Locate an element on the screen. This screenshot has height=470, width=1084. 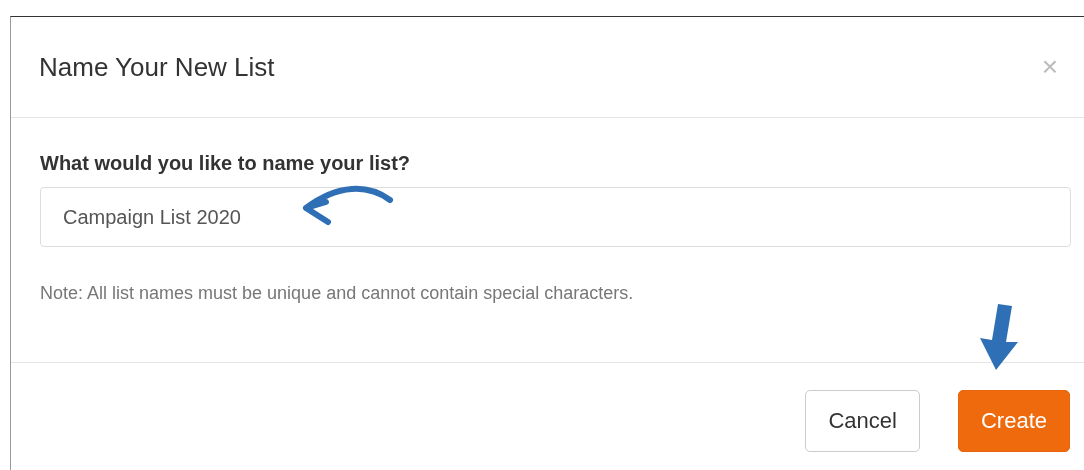
field-label: What would you like to name your list? is located at coordinates (226, 163).